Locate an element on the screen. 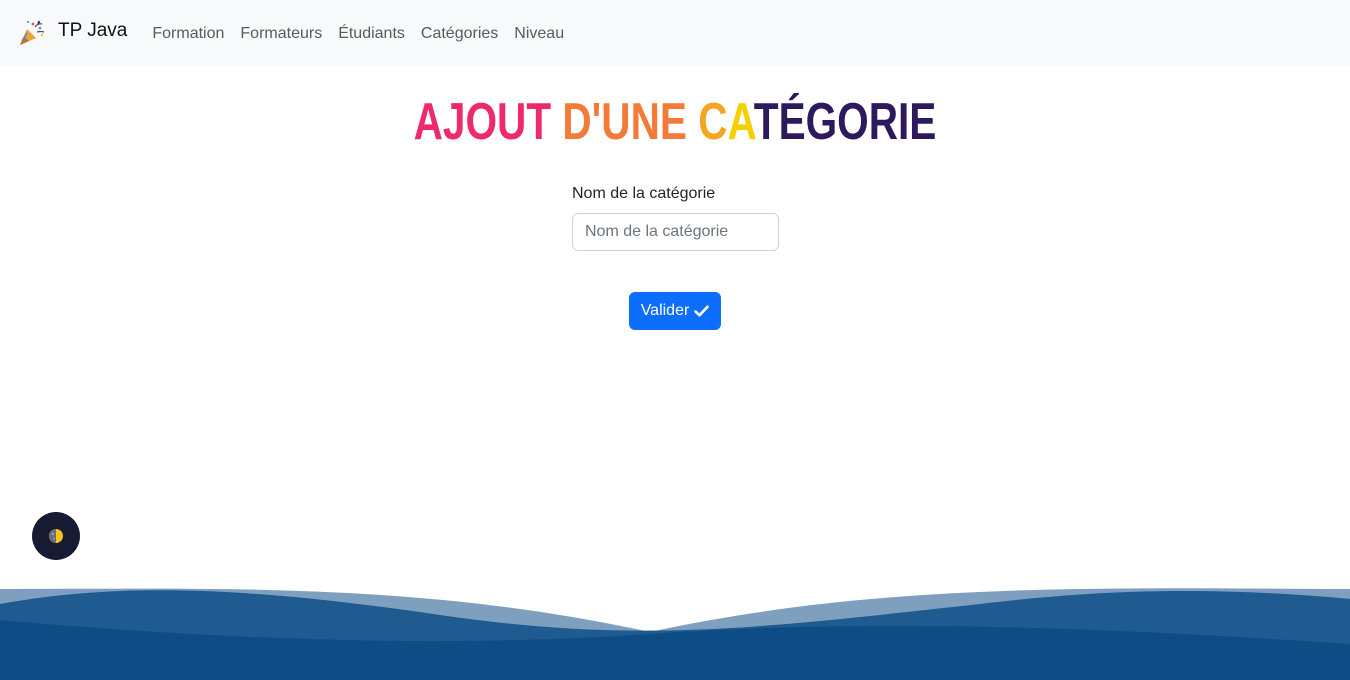 The height and width of the screenshot is (680, 1350). check-icon is located at coordinates (702, 311).